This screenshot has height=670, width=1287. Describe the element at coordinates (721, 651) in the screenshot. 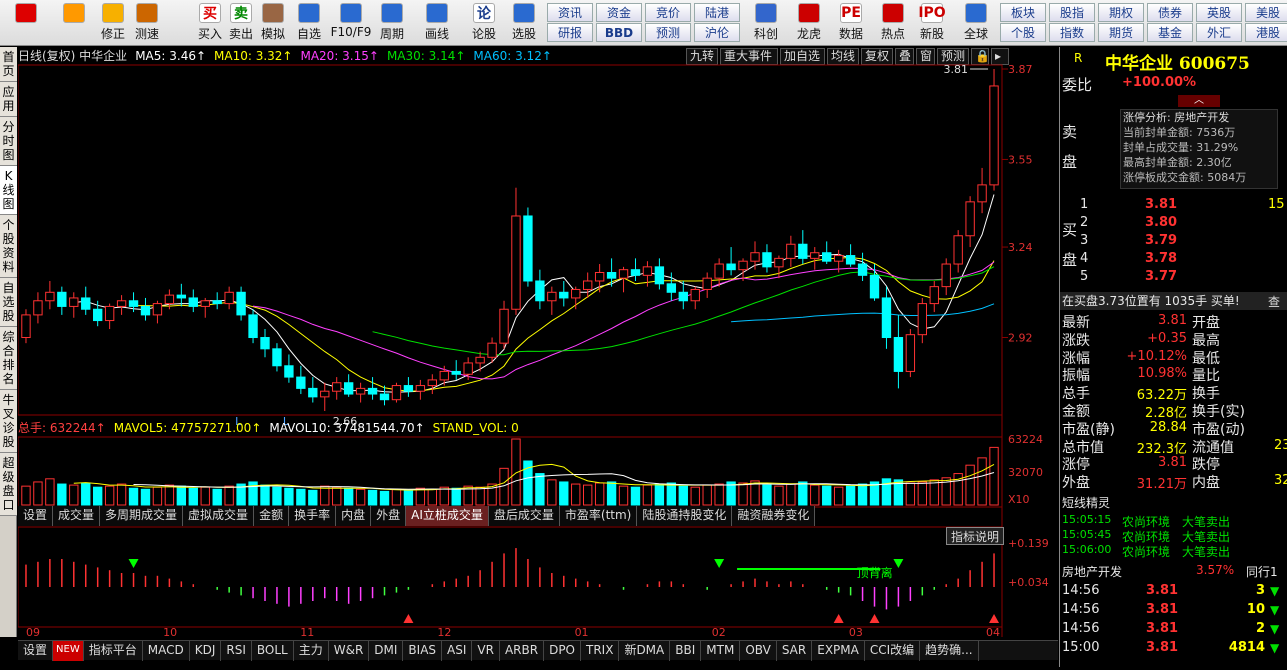

I see `indicator-tab-18: MTM` at that location.